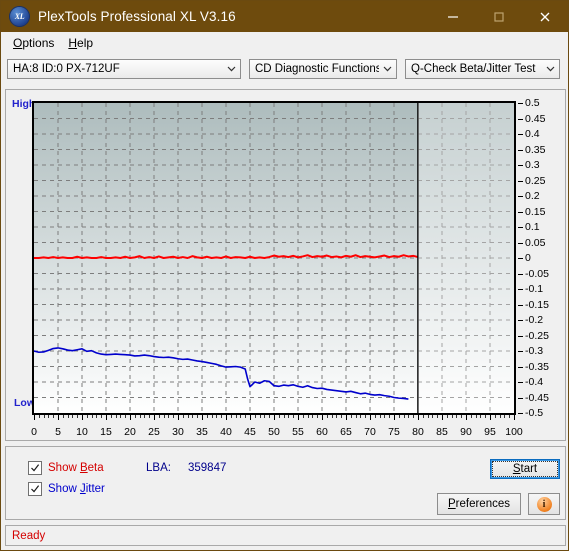 This screenshot has width=569, height=551. What do you see at coordinates (81, 43) in the screenshot?
I see `menu-item-help: Help` at bounding box center [81, 43].